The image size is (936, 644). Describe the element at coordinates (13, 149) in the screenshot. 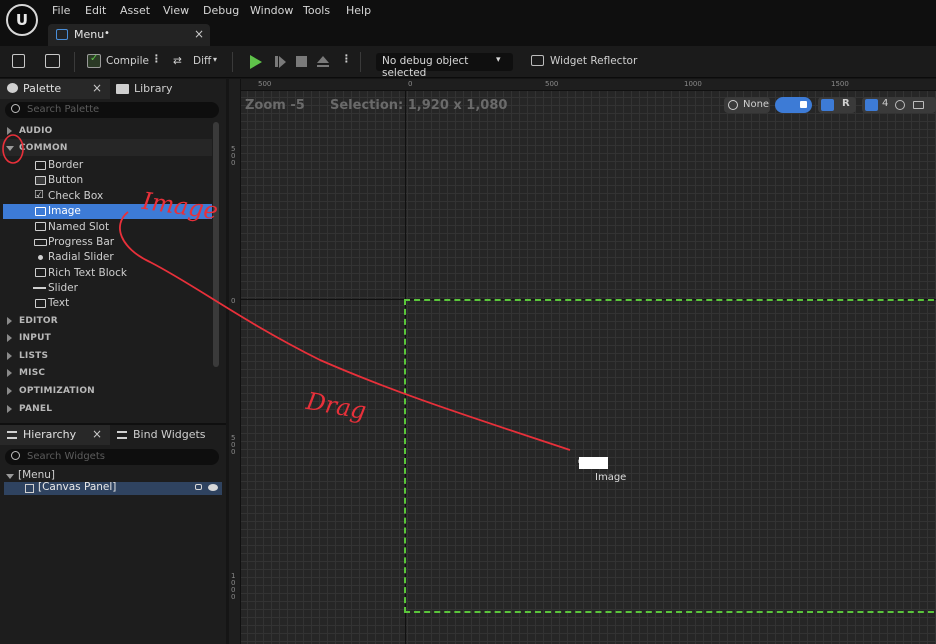

I see `annotation-circle` at that location.